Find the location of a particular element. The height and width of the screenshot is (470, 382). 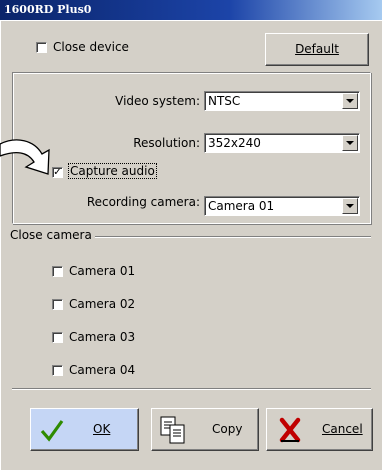

recording-camera-select: Camera 01 is located at coordinates (282, 206).